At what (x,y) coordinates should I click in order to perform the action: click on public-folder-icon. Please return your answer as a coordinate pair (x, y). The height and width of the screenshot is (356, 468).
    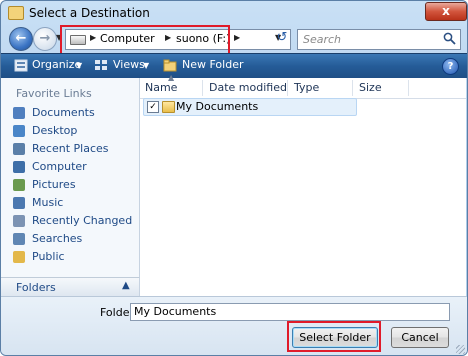
    Looking at the image, I should click on (19, 257).